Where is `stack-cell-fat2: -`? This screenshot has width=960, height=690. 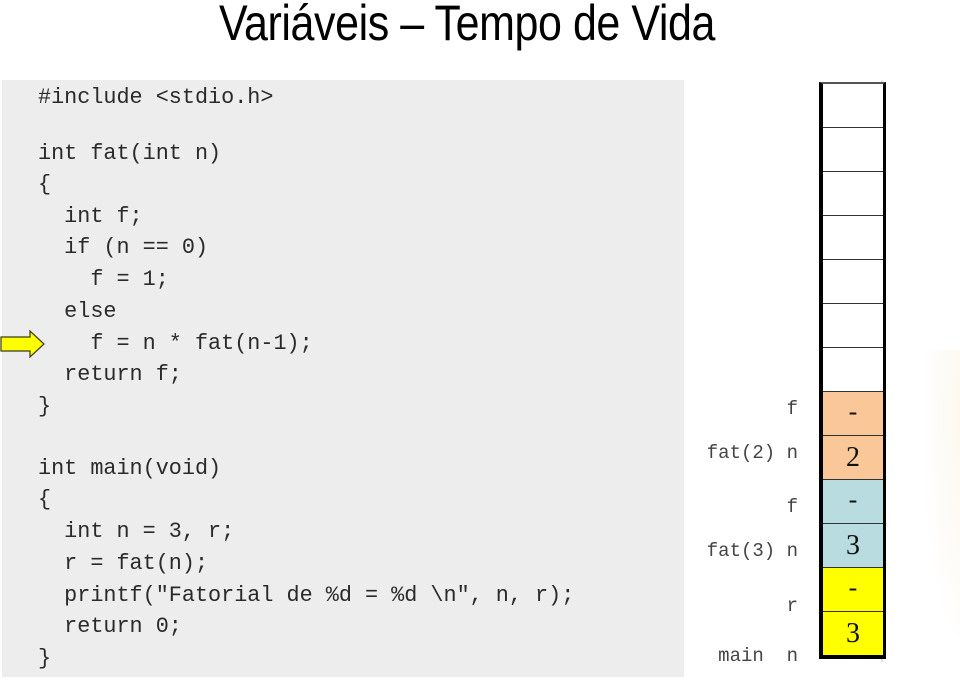
stack-cell-fat2: - is located at coordinates (853, 414).